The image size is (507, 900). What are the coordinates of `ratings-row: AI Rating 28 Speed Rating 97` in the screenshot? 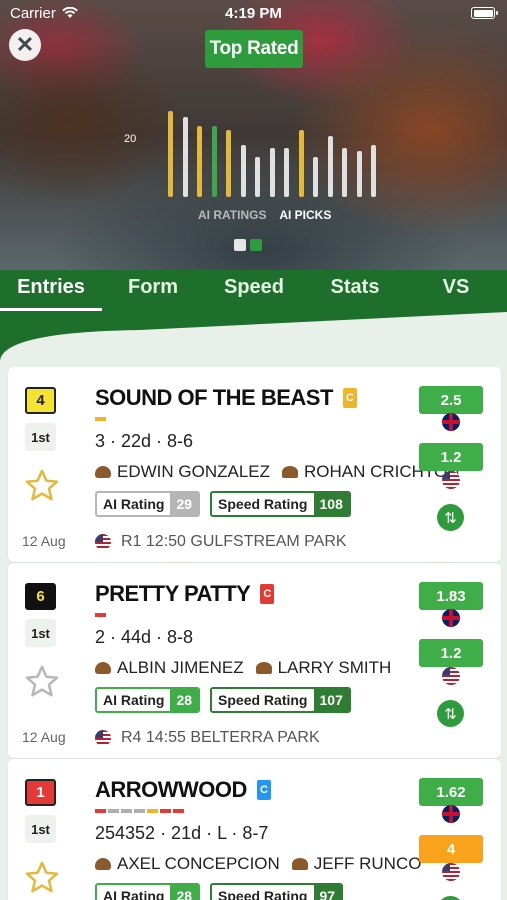 It's located at (219, 891).